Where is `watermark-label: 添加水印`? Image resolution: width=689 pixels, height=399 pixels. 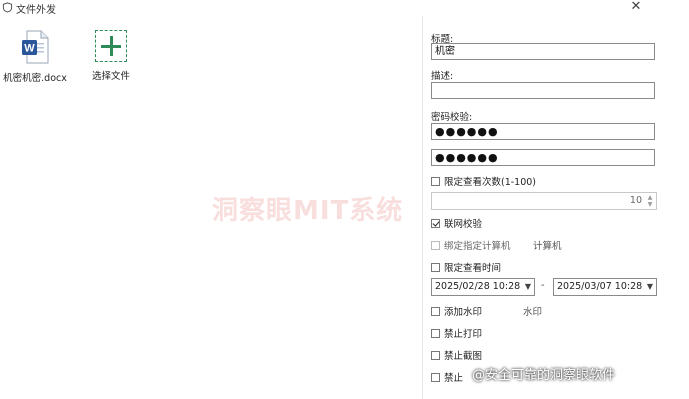 watermark-label: 添加水印 is located at coordinates (463, 312).